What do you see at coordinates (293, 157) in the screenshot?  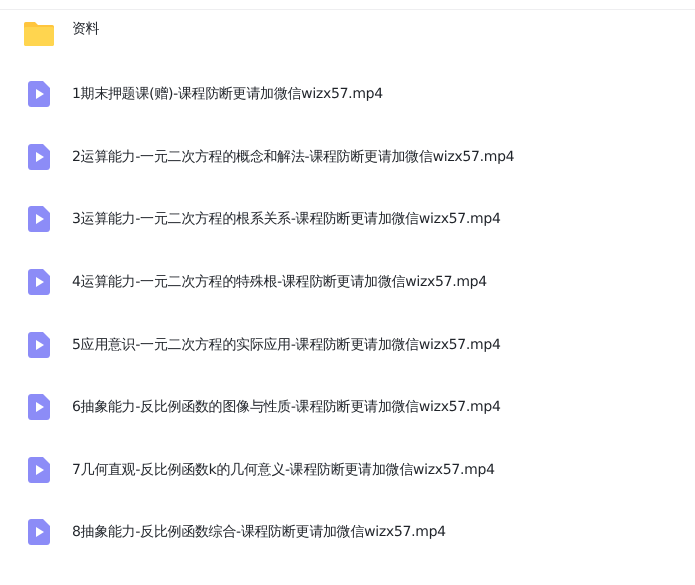 I see `file-name: 2运算能力-一元二次方程的概念和解法-课程防断更请加微信wizx57.mp4` at bounding box center [293, 157].